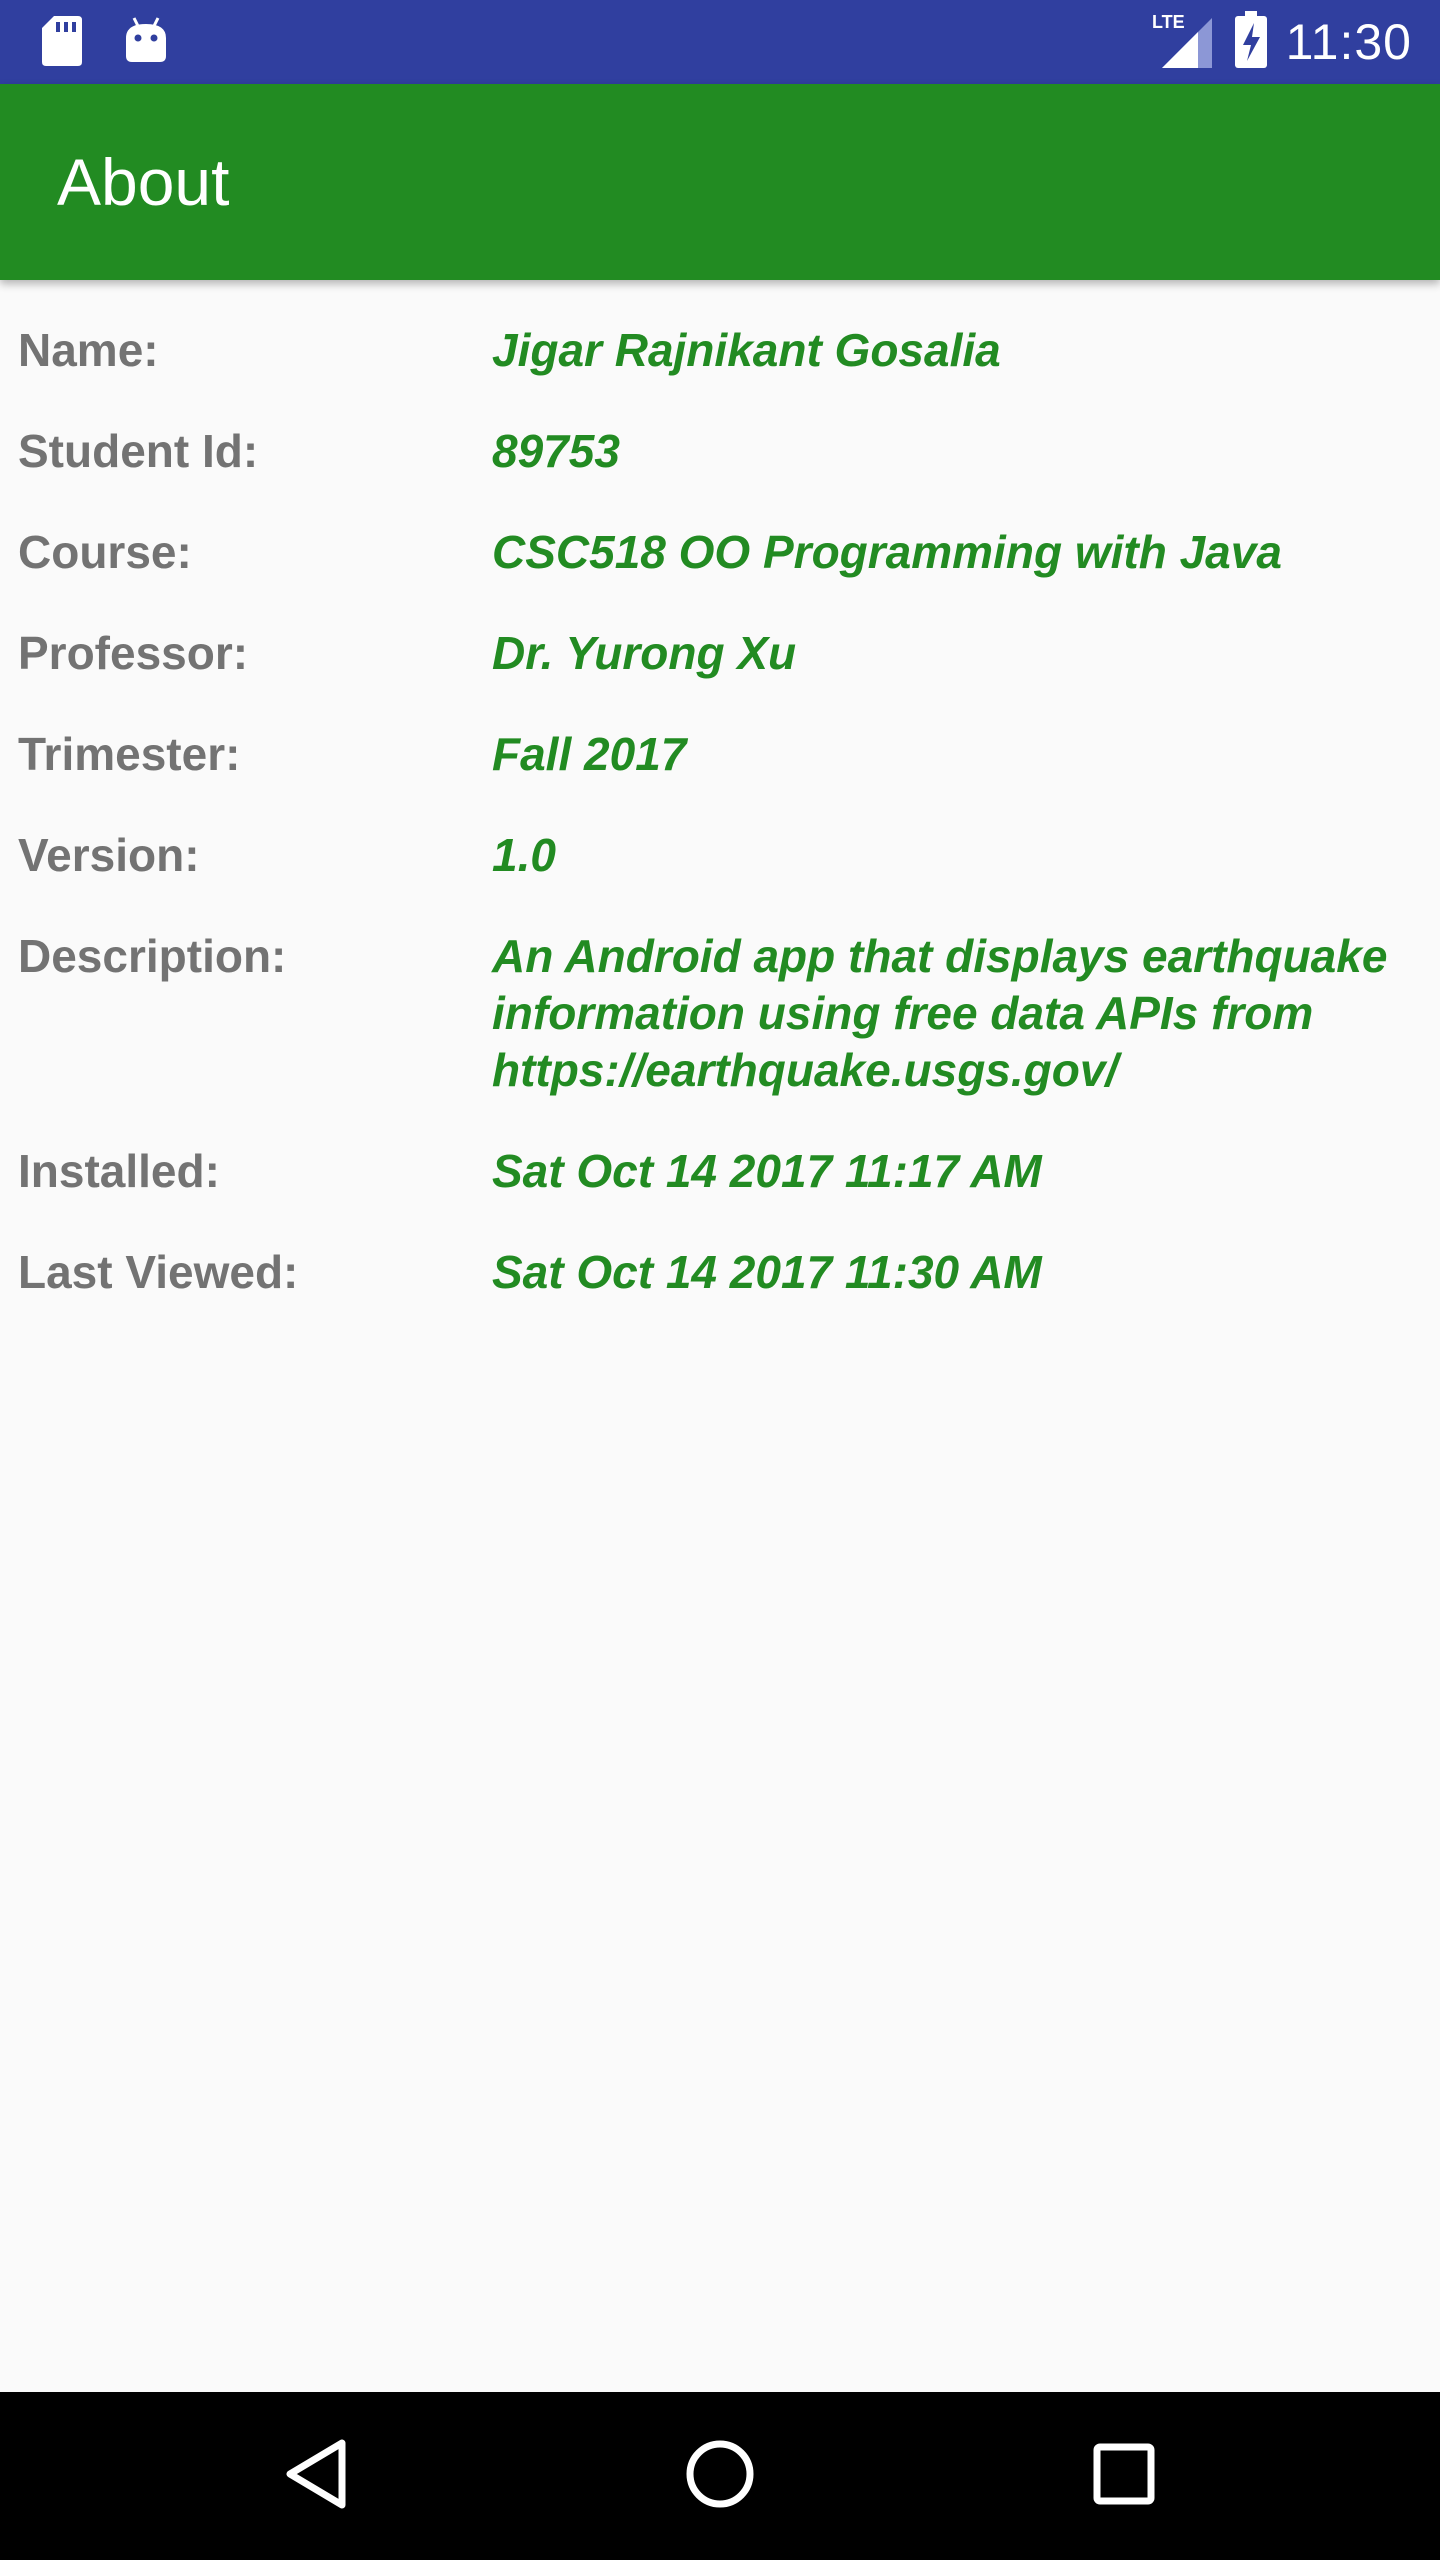 The width and height of the screenshot is (1440, 2560). I want to click on trimester-label: Trimester:, so click(129, 754).